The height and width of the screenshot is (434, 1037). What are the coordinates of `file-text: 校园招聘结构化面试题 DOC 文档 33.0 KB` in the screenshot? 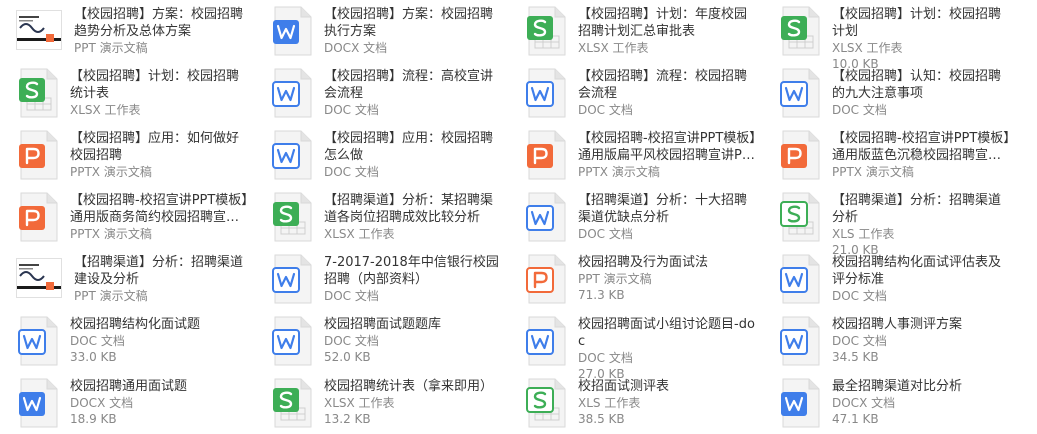 It's located at (160, 338).